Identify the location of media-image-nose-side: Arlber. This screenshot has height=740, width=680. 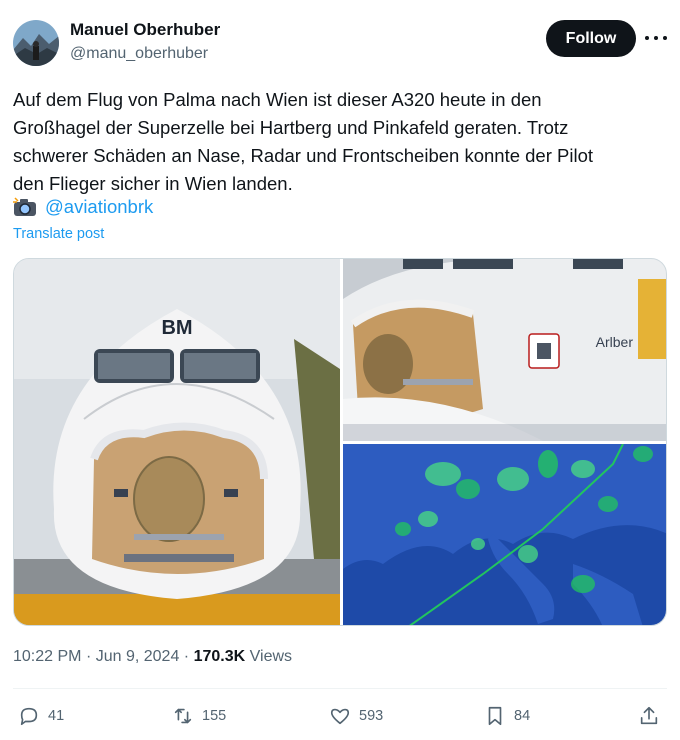
(504, 350).